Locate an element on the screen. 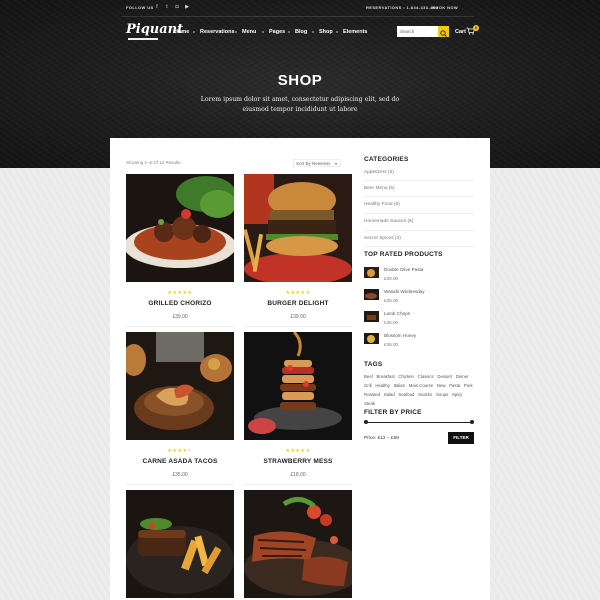  tag-link: Salad is located at coordinates (389, 394).